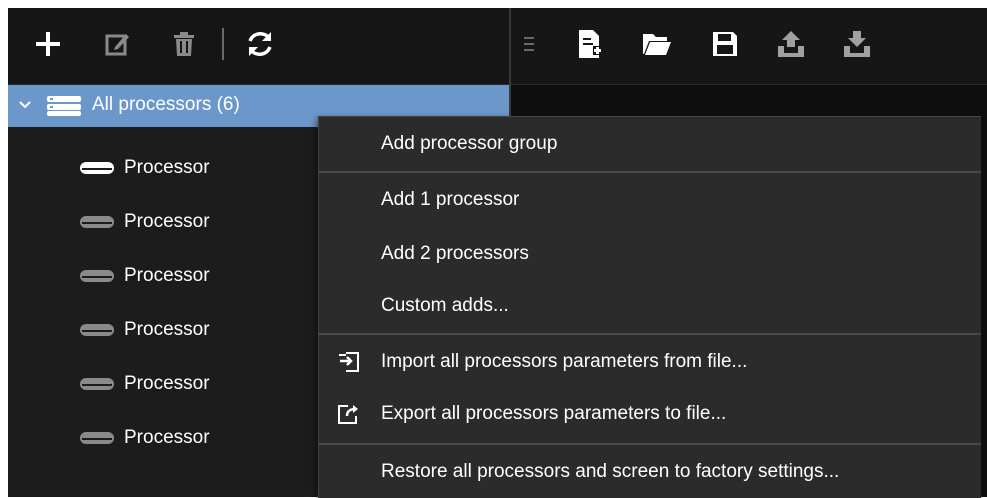  What do you see at coordinates (184, 44) in the screenshot?
I see `trash-icon` at bounding box center [184, 44].